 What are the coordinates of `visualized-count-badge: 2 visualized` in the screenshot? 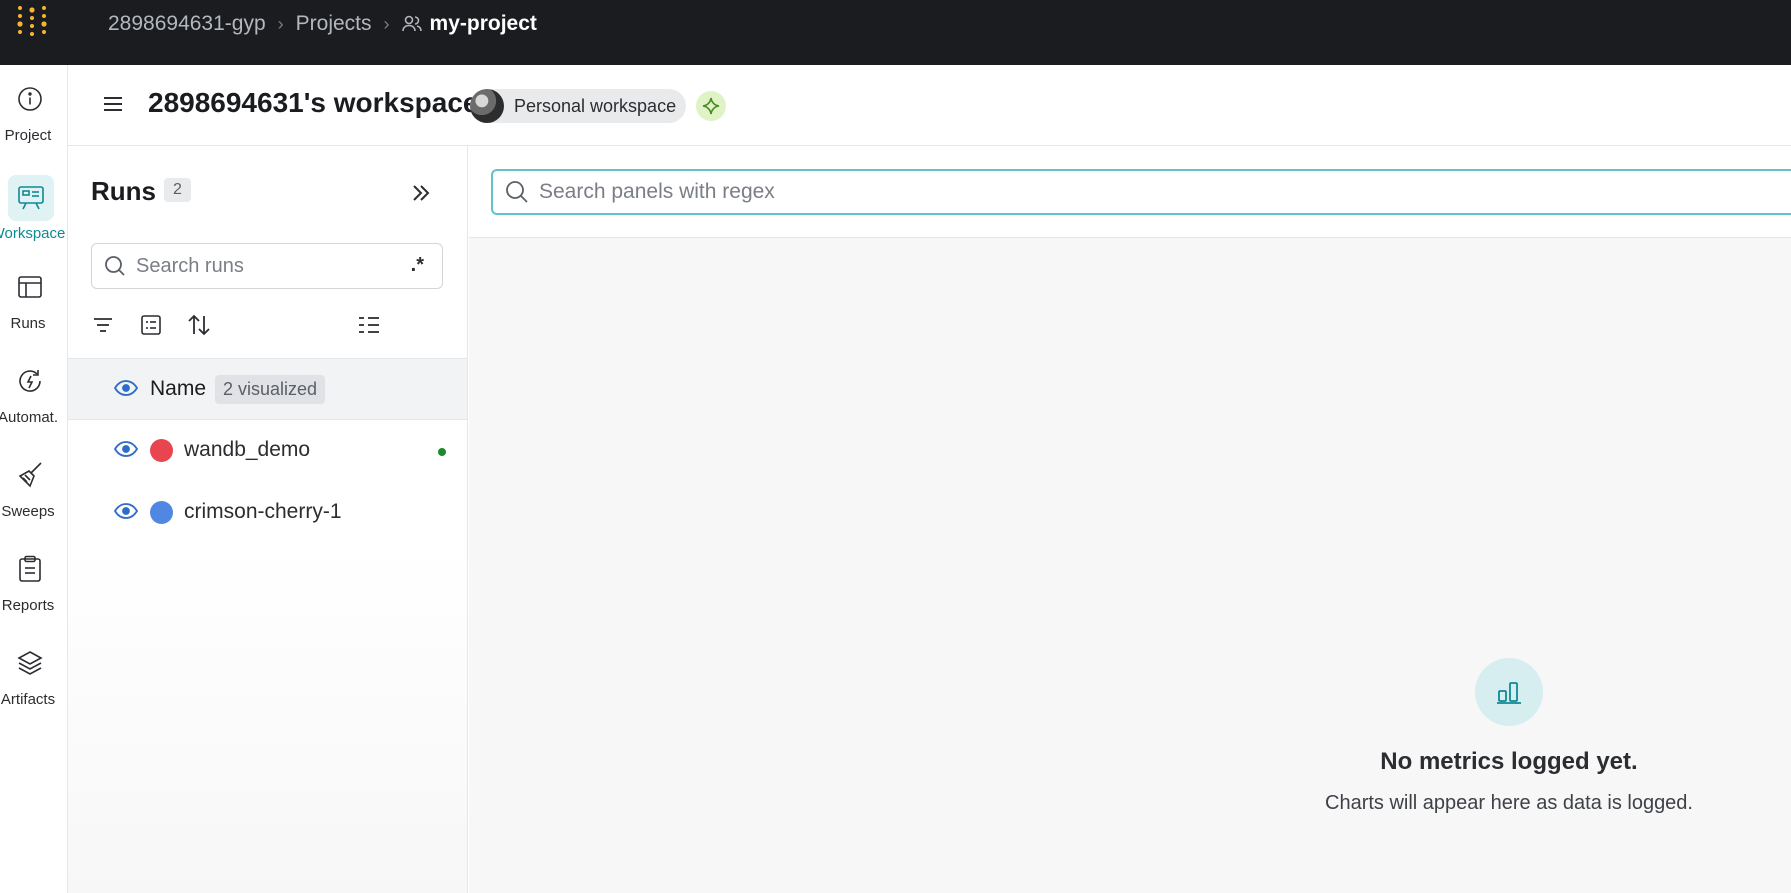 It's located at (270, 389).